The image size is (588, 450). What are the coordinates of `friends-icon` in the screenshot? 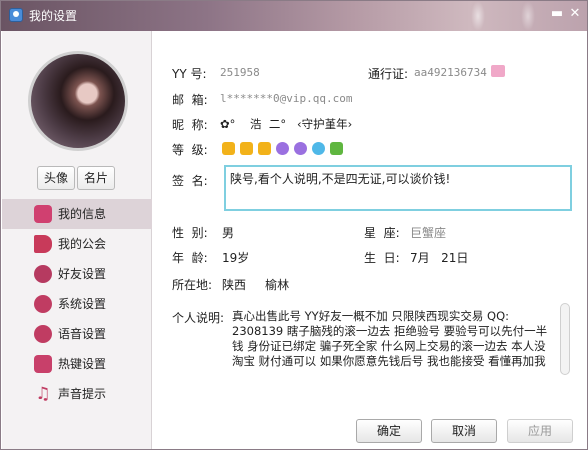 It's located at (43, 274).